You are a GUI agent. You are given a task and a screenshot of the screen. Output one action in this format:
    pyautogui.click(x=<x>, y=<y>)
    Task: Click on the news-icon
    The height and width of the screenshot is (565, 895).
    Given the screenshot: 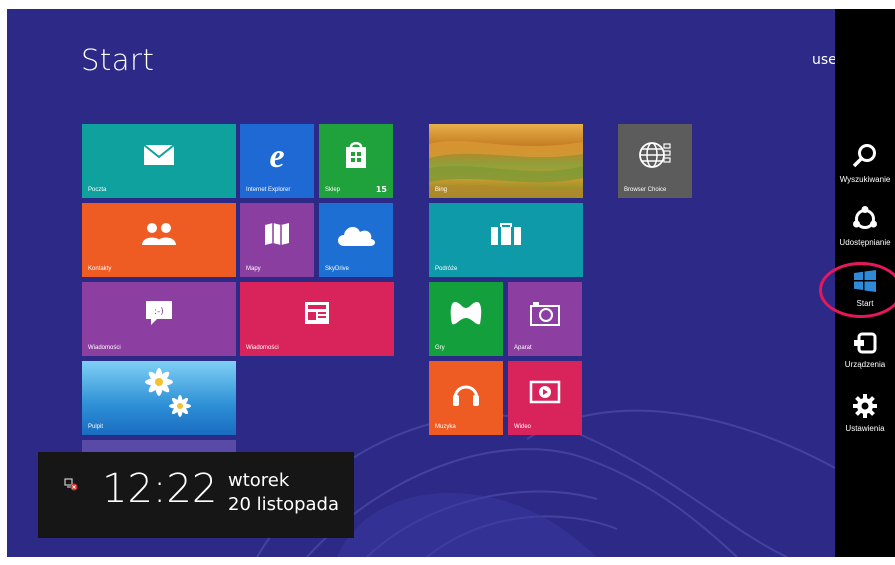 What is the action you would take?
    pyautogui.click(x=317, y=315)
    